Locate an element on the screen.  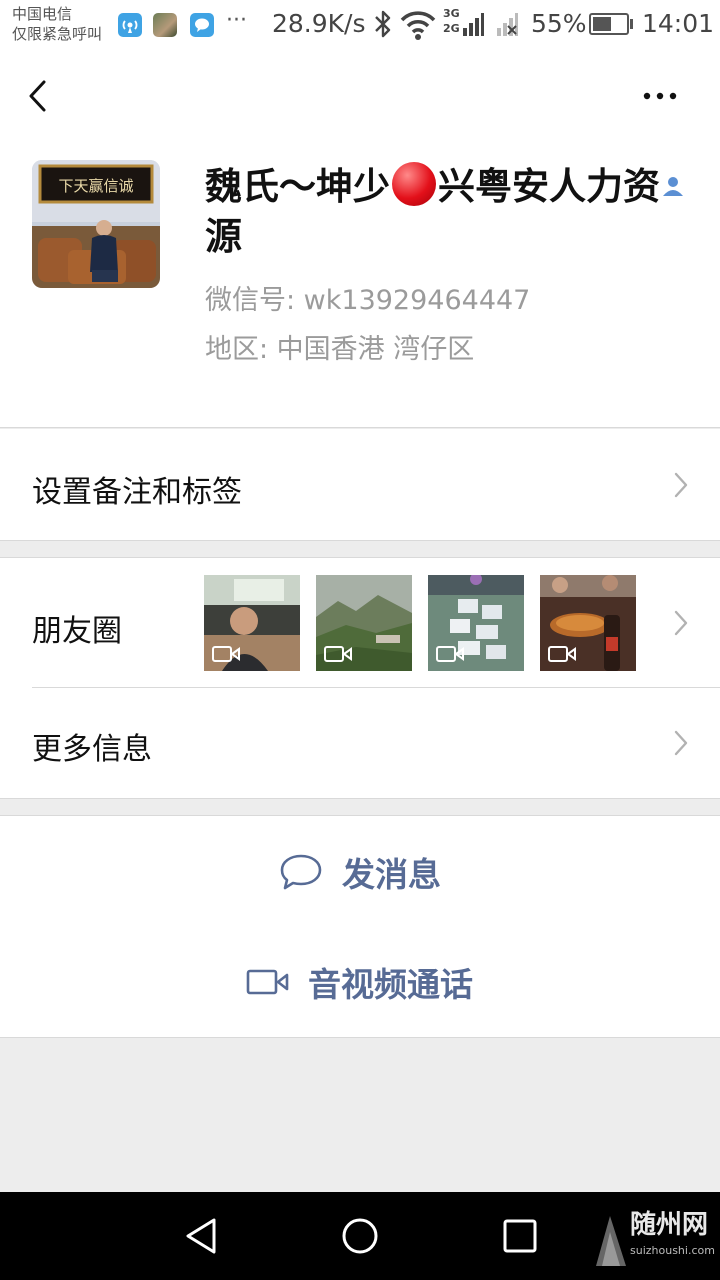
status-bar: 中国电信 仅限紧急呼叫 ··· 28.9K/s 3G 2G 55% 14:01 is located at coordinates (360, 25).